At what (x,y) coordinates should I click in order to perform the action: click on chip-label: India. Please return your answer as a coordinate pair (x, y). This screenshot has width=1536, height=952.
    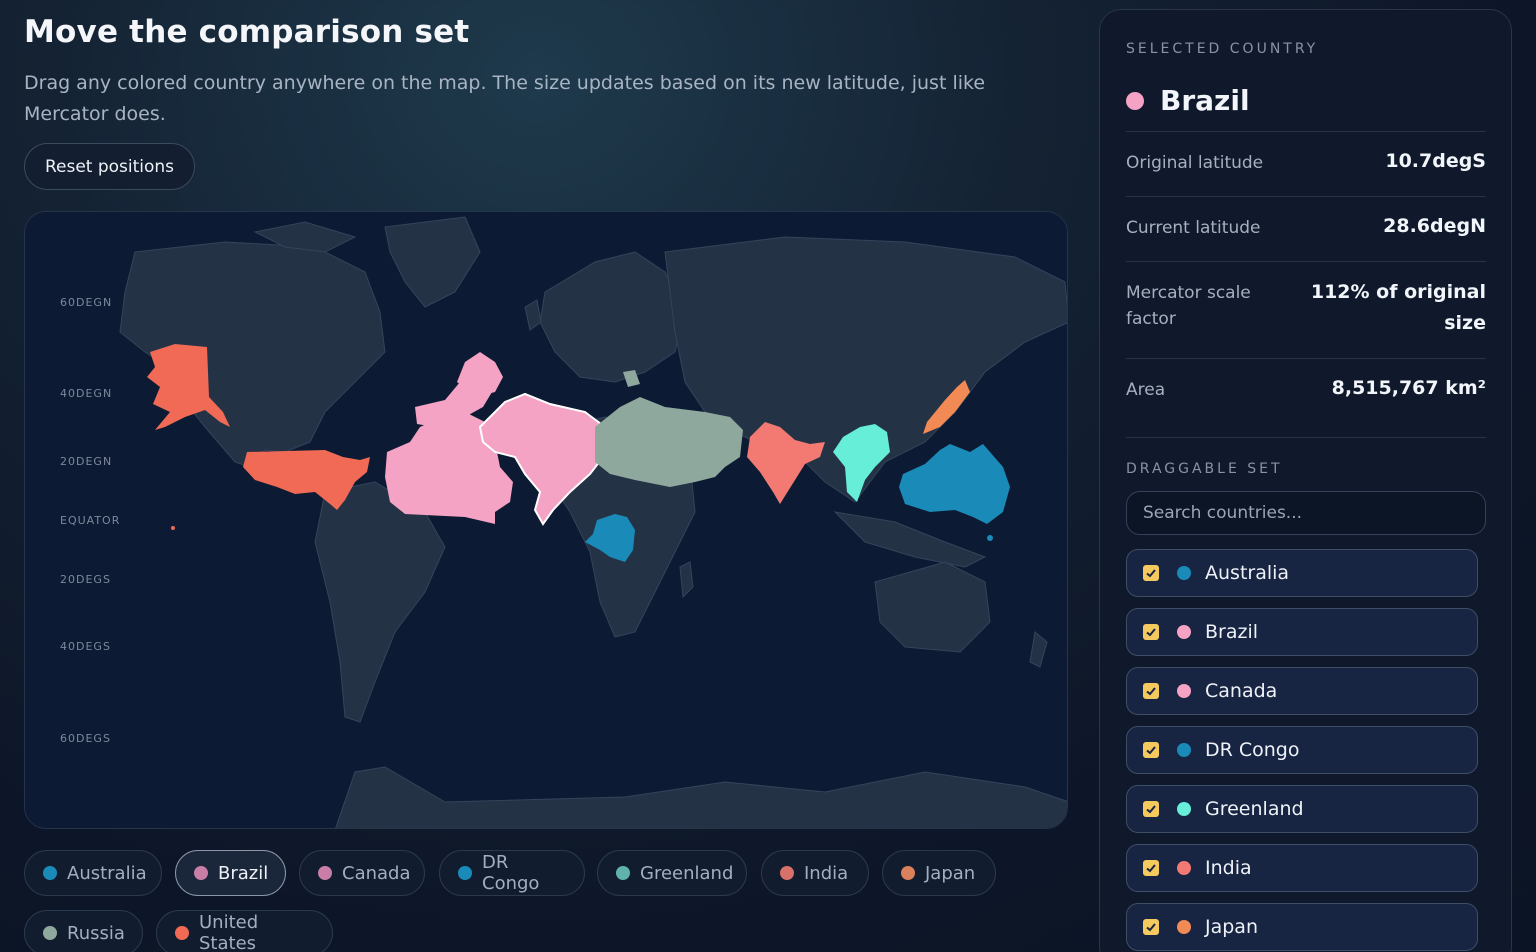
    Looking at the image, I should click on (826, 873).